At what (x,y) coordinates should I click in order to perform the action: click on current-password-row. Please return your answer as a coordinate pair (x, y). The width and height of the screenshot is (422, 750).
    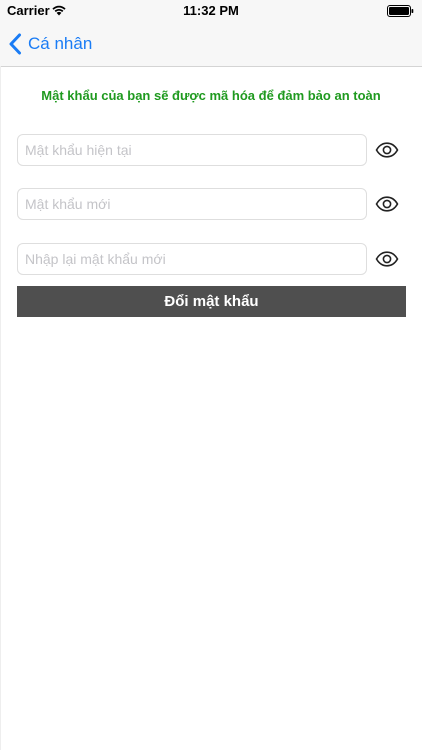
    Looking at the image, I should click on (211, 150).